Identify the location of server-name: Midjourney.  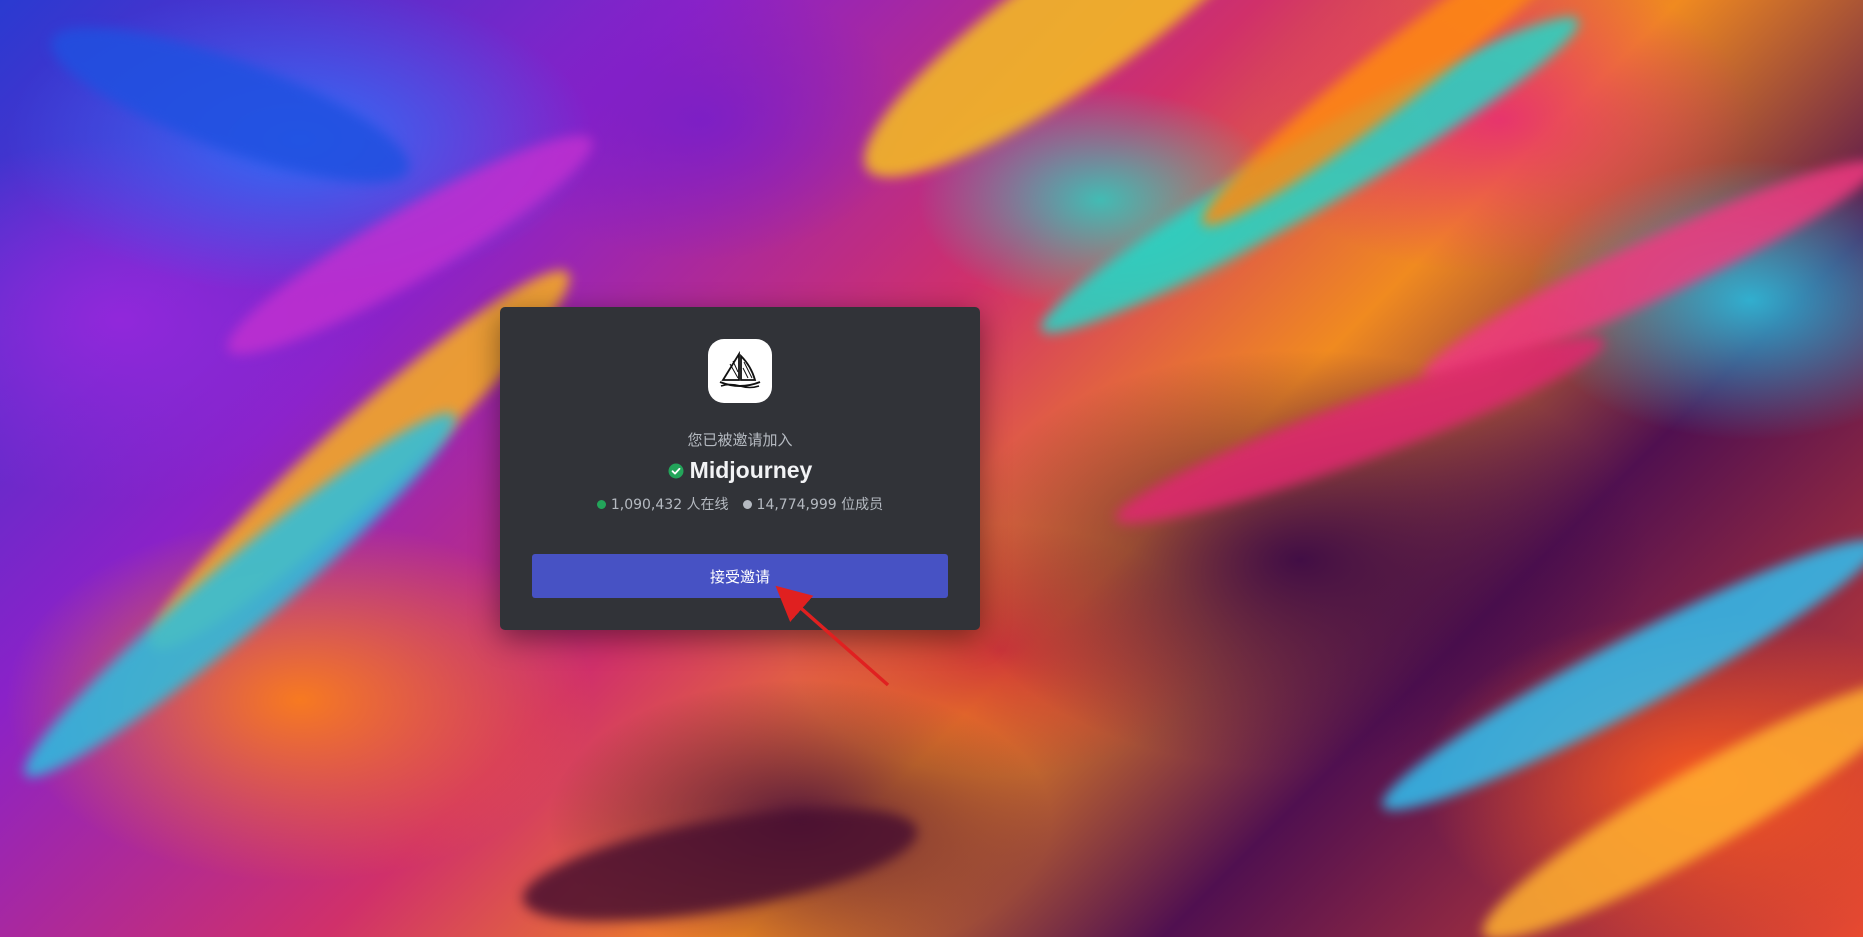
(751, 470).